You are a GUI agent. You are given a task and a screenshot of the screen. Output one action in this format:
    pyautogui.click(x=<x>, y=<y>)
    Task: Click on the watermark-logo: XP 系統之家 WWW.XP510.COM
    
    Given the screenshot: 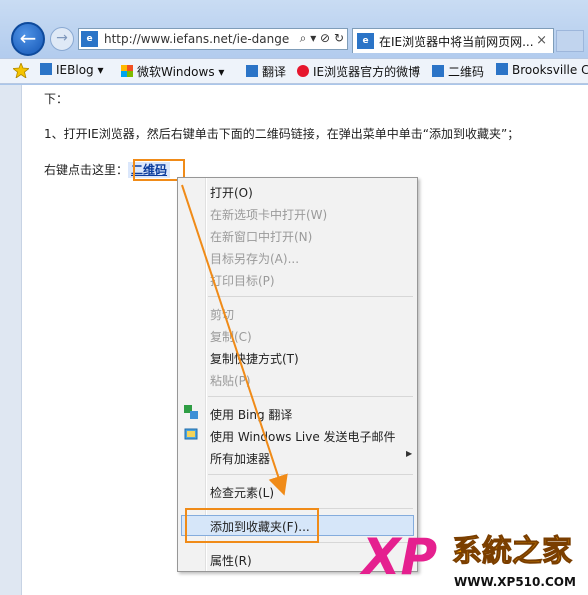 What is the action you would take?
    pyautogui.click(x=474, y=562)
    